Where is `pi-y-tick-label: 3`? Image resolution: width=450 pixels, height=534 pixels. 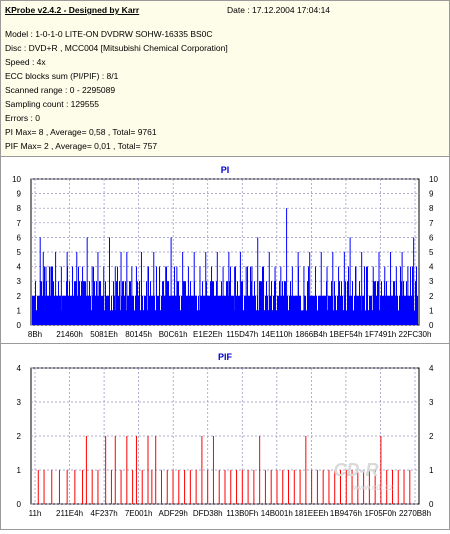
pi-y-tick-label: 3 is located at coordinates (19, 281).